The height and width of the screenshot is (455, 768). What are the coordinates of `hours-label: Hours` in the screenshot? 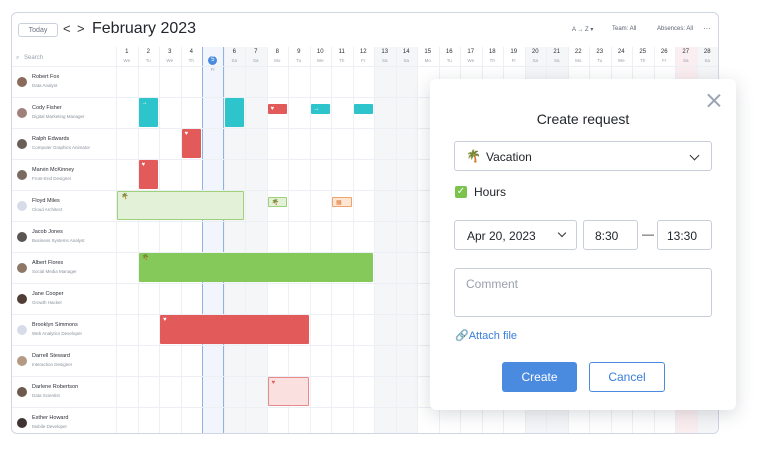 It's located at (490, 192).